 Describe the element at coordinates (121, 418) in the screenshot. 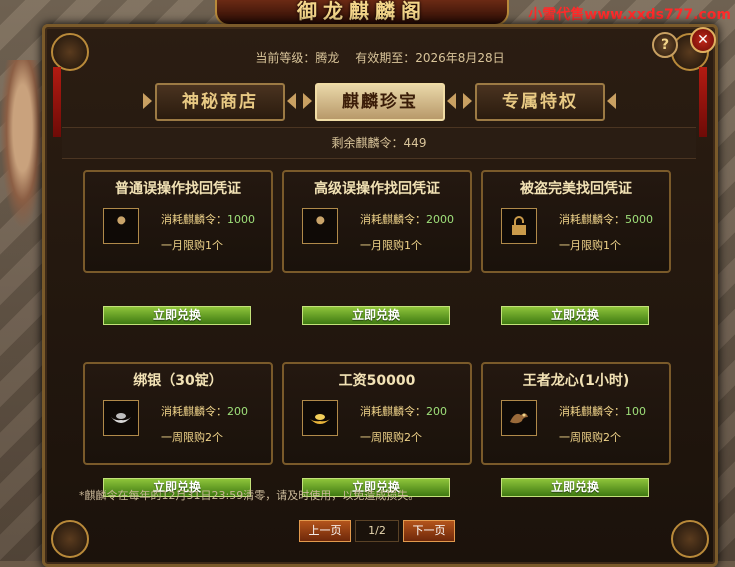

I see `silver-ingot-icon` at that location.